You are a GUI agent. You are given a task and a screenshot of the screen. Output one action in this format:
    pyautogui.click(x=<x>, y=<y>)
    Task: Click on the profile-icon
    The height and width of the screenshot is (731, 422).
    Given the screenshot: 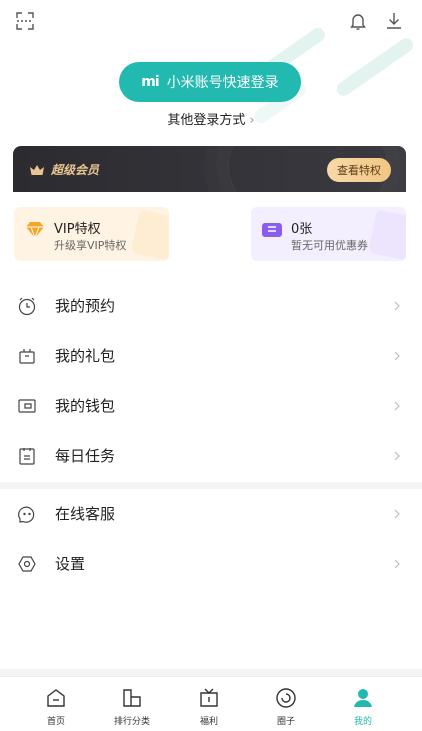 What is the action you would take?
    pyautogui.click(x=363, y=698)
    